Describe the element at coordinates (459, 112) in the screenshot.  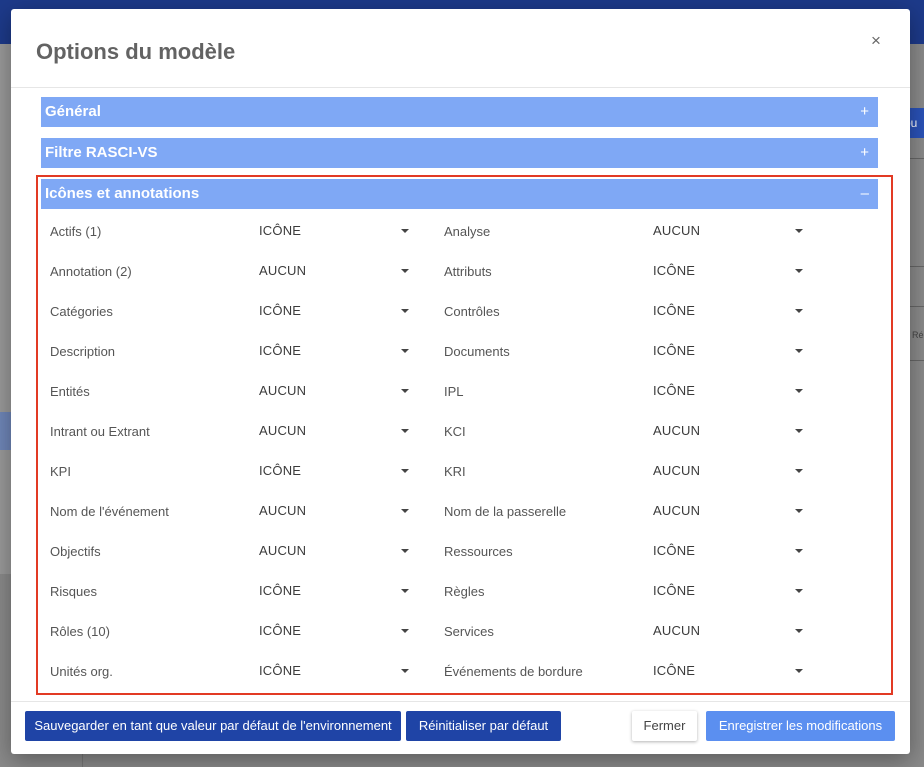
I see `section-general-header: Général +` at that location.